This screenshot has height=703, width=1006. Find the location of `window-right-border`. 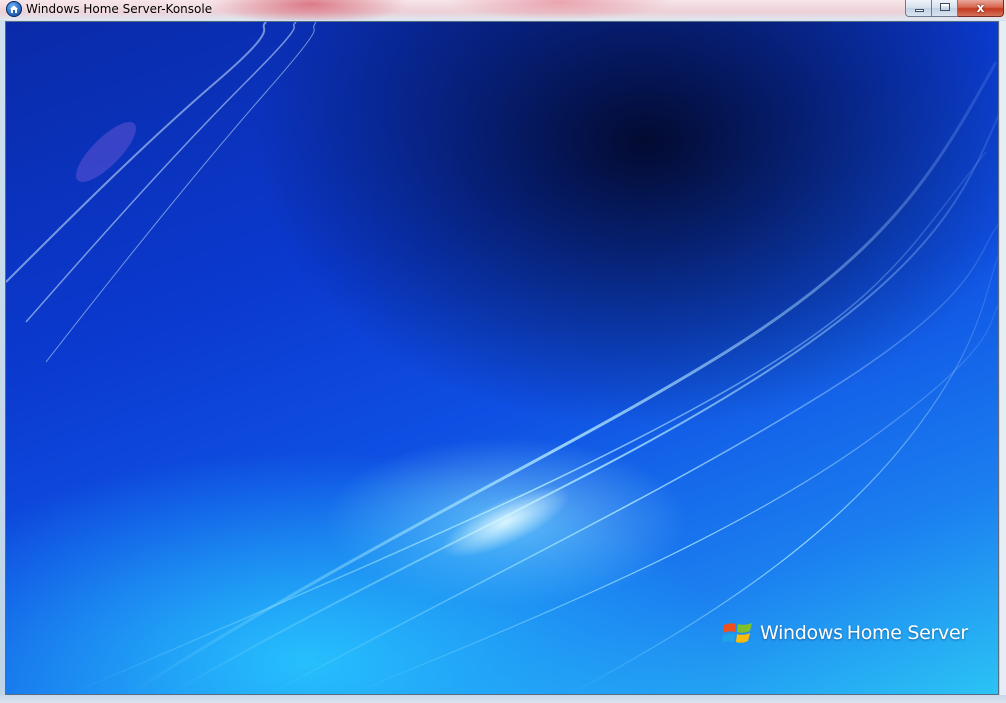

window-right-border is located at coordinates (1003, 361).